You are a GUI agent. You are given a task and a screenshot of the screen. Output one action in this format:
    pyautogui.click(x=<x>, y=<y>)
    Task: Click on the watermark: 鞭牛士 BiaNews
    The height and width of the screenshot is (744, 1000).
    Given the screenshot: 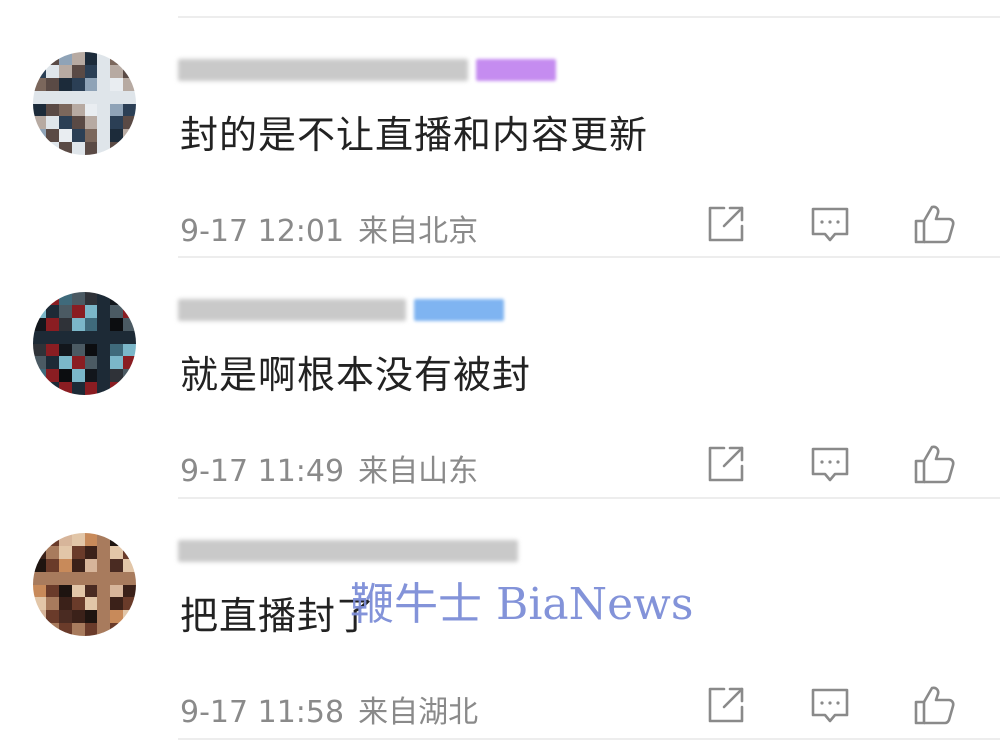 What is the action you would take?
    pyautogui.click(x=522, y=604)
    